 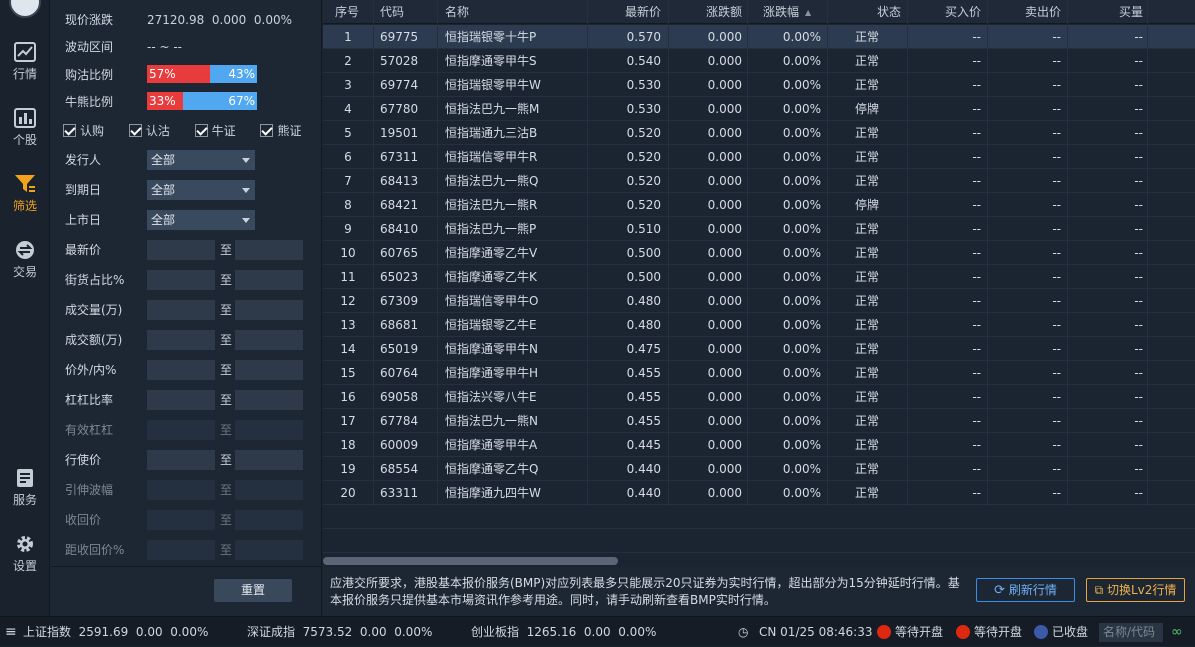 What do you see at coordinates (201, 130) in the screenshot?
I see `checkbox-bull-box` at bounding box center [201, 130].